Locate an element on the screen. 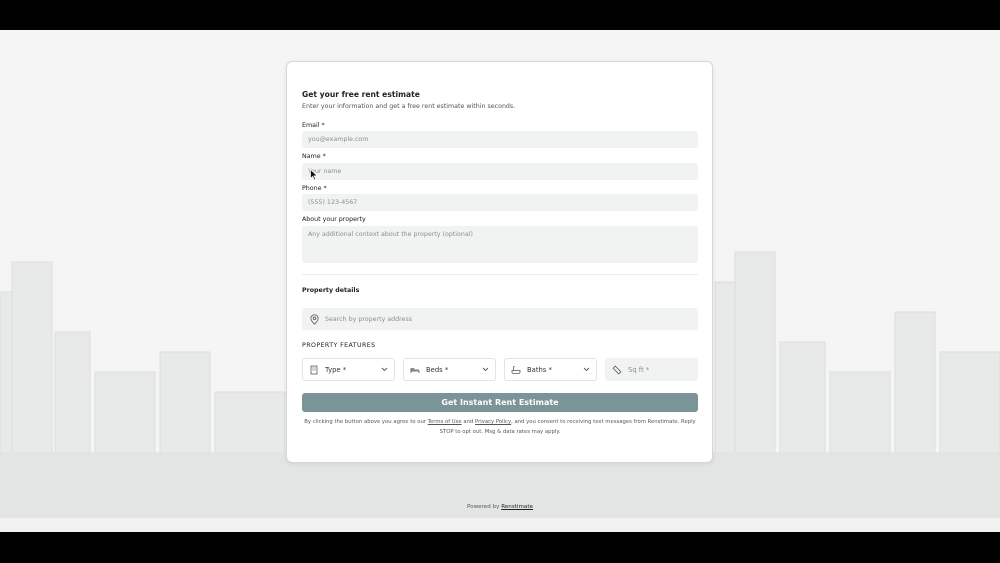  beds-label: Beds * is located at coordinates (437, 369).